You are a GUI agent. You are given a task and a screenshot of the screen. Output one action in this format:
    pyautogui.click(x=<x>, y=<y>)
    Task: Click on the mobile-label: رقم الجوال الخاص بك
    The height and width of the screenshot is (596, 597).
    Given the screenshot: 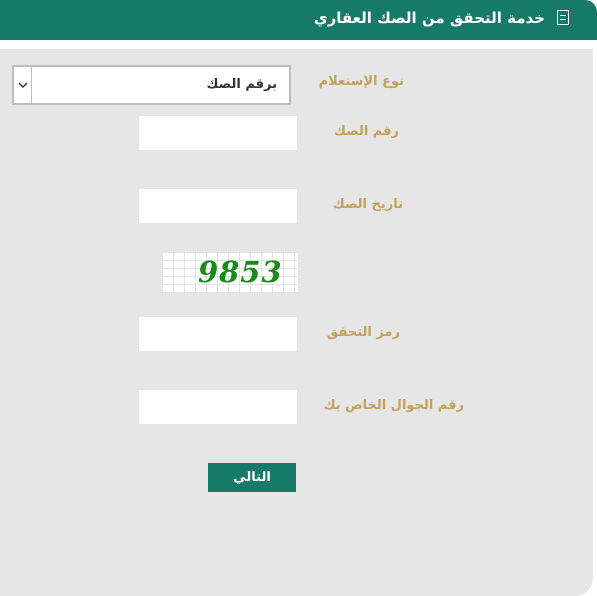 What is the action you would take?
    pyautogui.click(x=393, y=405)
    